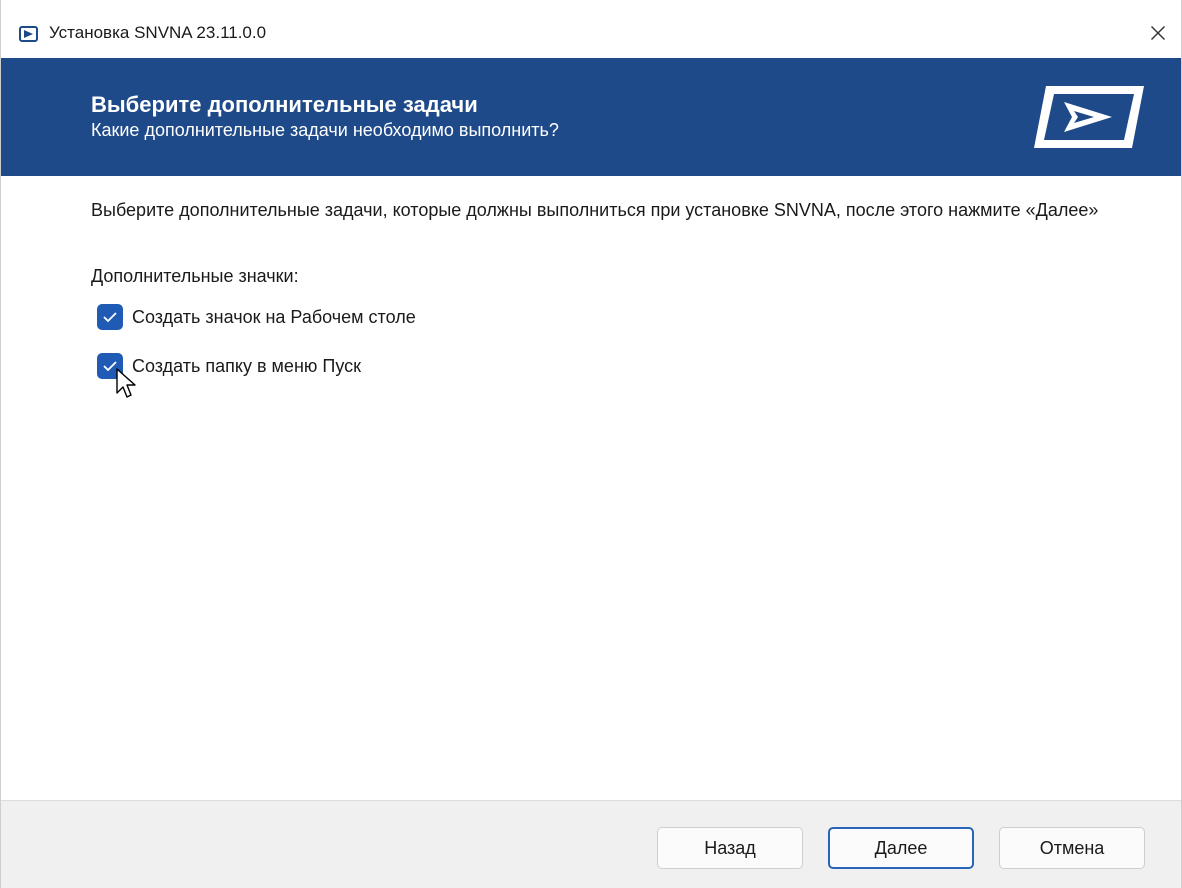 The image size is (1182, 888). I want to click on button-bar: Назад Далее Отмена, so click(591, 844).